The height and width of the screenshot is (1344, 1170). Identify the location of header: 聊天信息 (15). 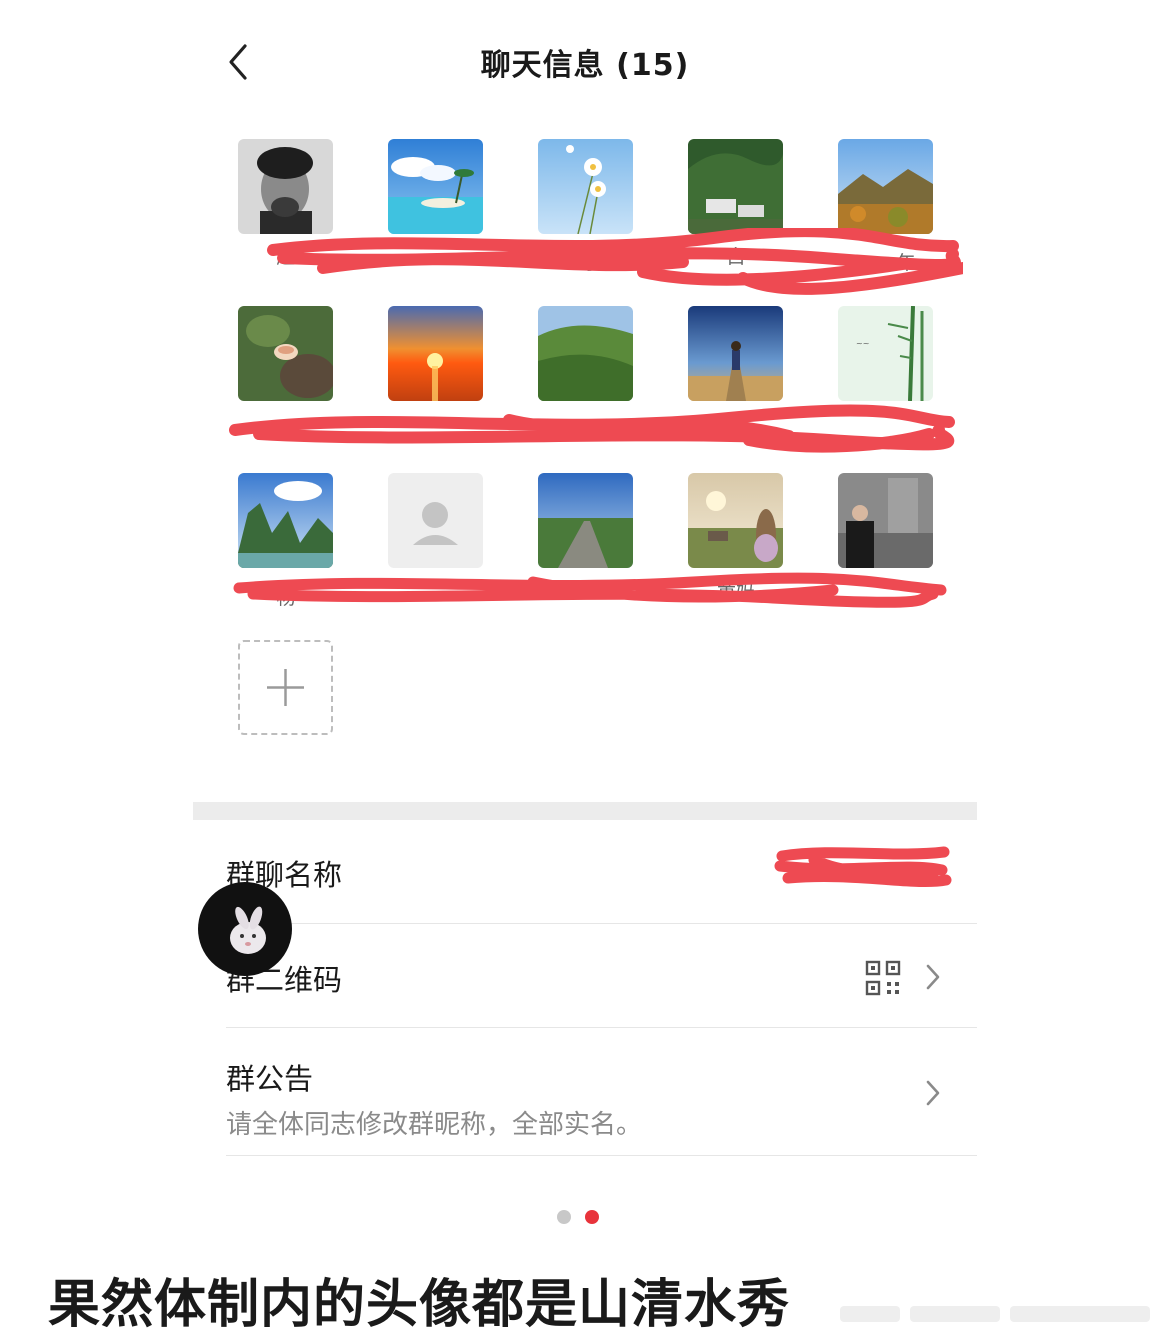
(585, 60).